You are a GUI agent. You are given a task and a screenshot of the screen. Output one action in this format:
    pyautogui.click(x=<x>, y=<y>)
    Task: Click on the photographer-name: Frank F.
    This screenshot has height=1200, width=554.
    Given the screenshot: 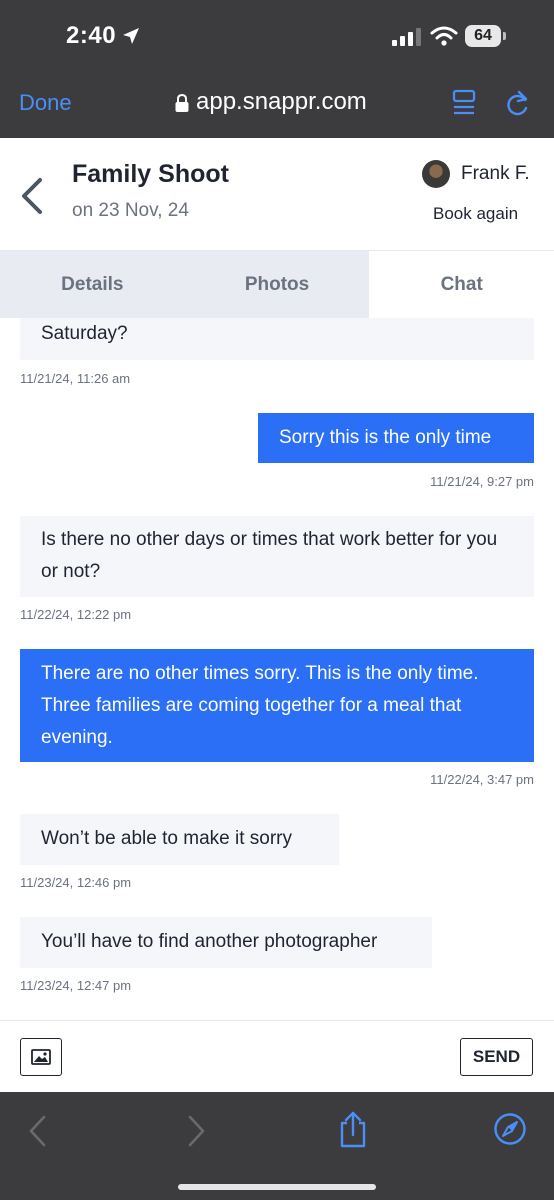 What is the action you would take?
    pyautogui.click(x=495, y=173)
    